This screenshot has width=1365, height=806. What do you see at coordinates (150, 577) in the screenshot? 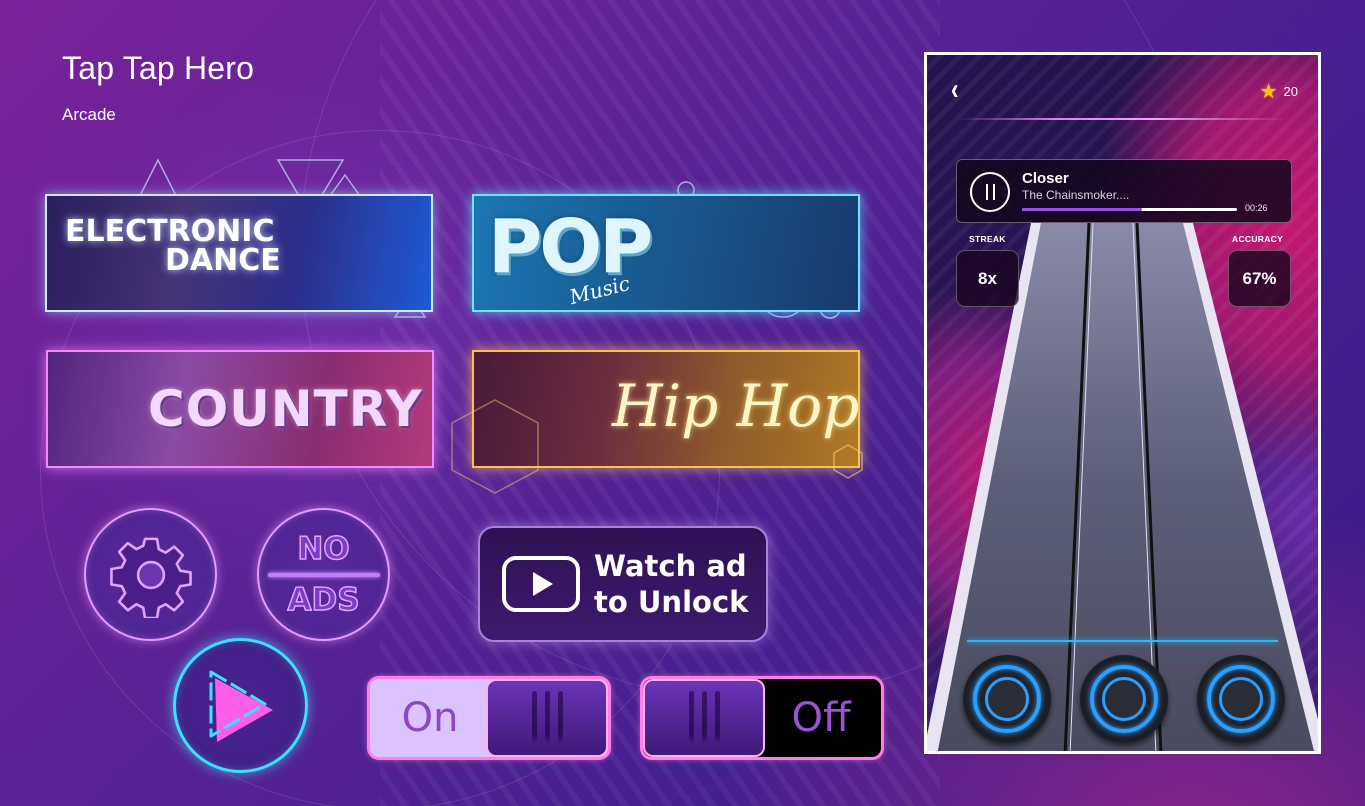
I see `gear-icon` at bounding box center [150, 577].